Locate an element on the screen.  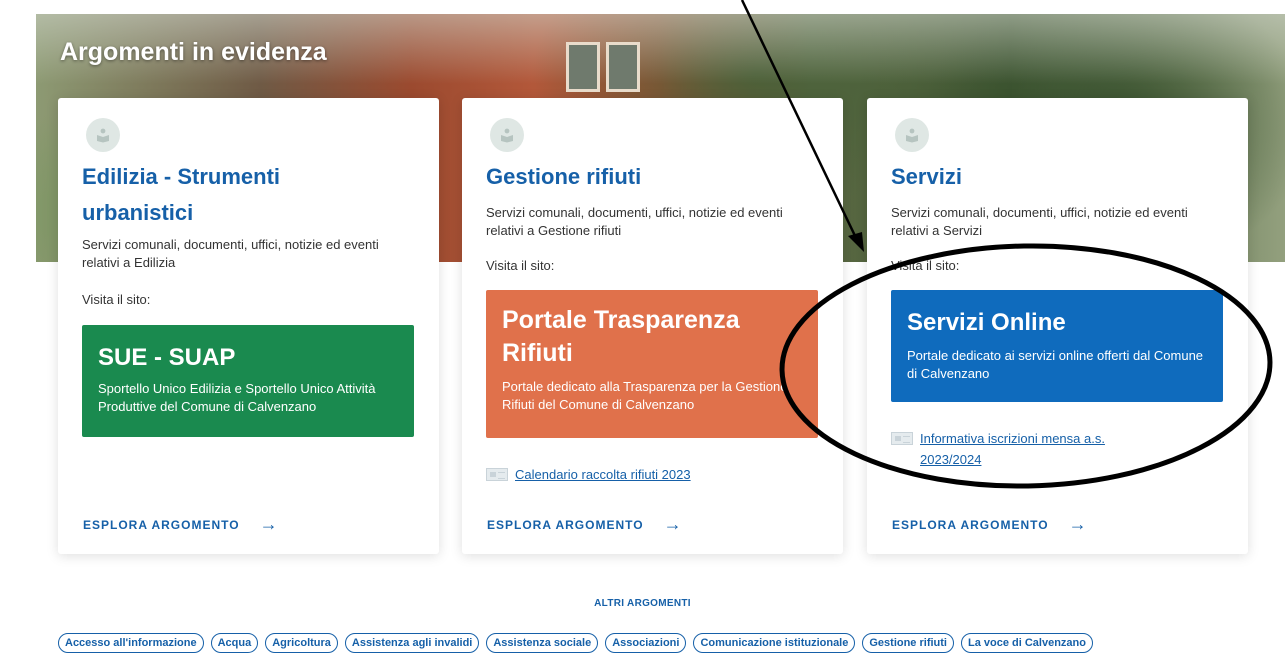
calendario-link: Calendario raccolta rifiuti 2023 is located at coordinates (588, 474).